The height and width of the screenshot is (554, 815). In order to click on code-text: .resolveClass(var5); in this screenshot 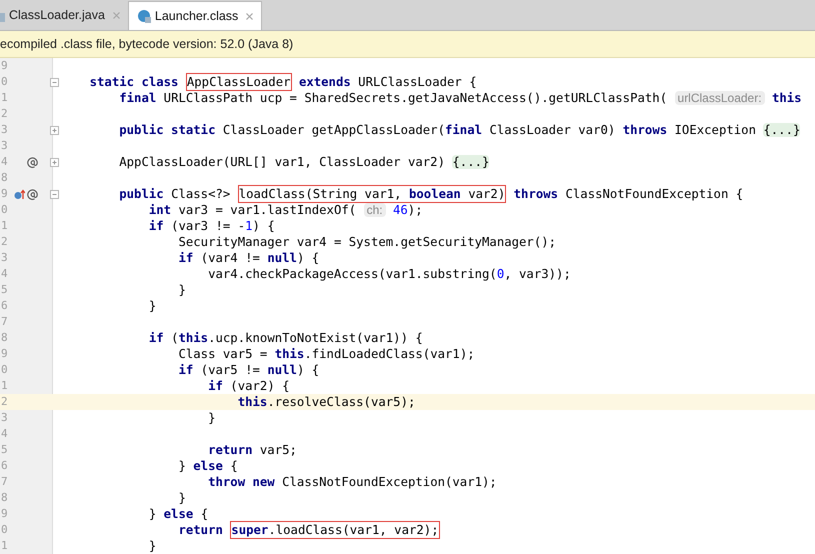, I will do `click(341, 402)`.